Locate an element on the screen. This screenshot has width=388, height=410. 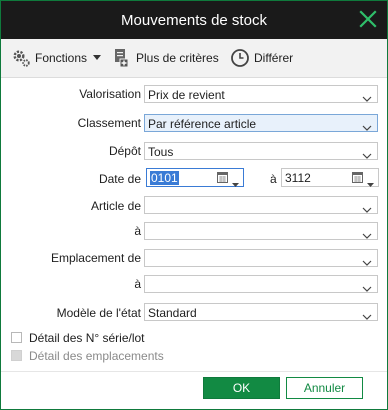
depot-select: Tous is located at coordinates (261, 151).